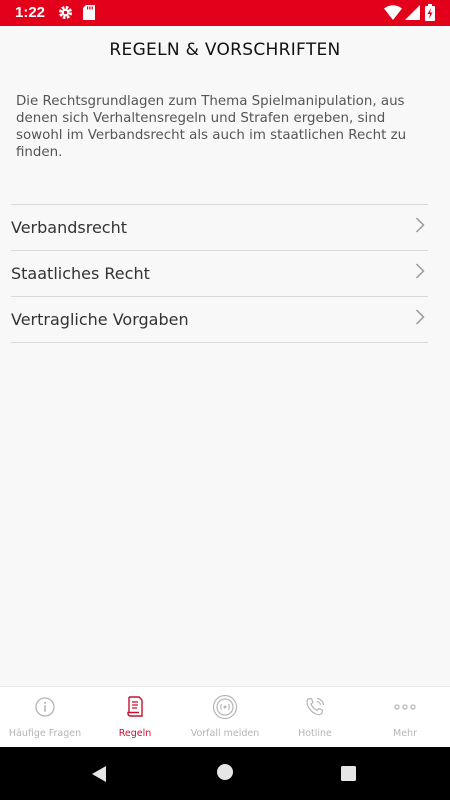 The height and width of the screenshot is (800, 450). I want to click on wifi-icon, so click(393, 14).